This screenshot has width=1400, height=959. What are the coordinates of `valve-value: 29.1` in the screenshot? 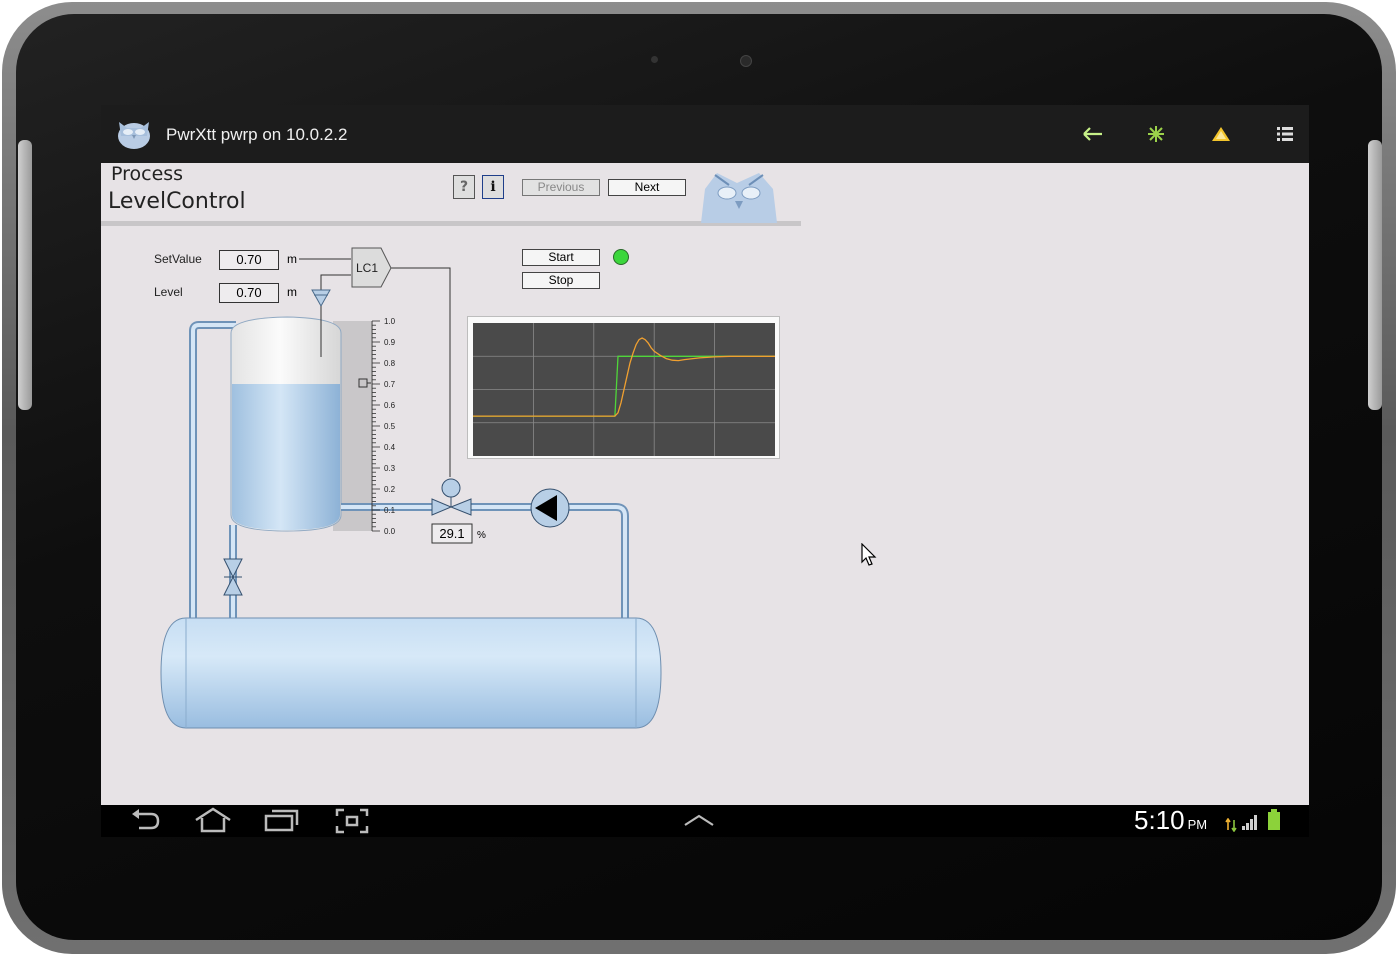 It's located at (451, 533).